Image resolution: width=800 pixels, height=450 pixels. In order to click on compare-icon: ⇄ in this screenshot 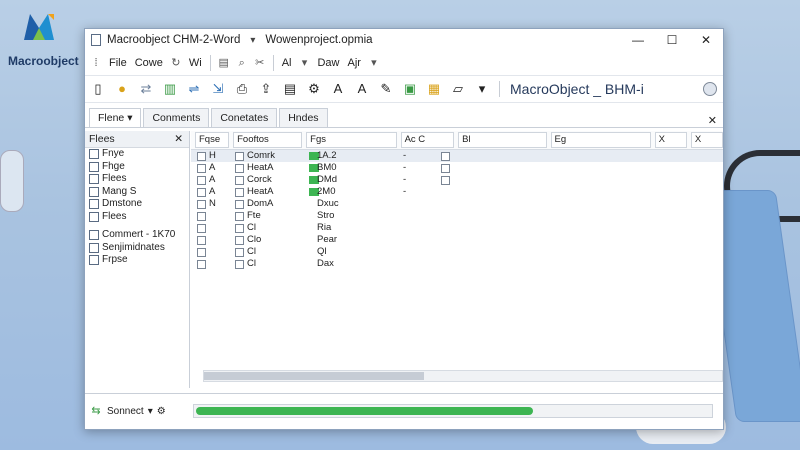, I will do `click(146, 89)`.